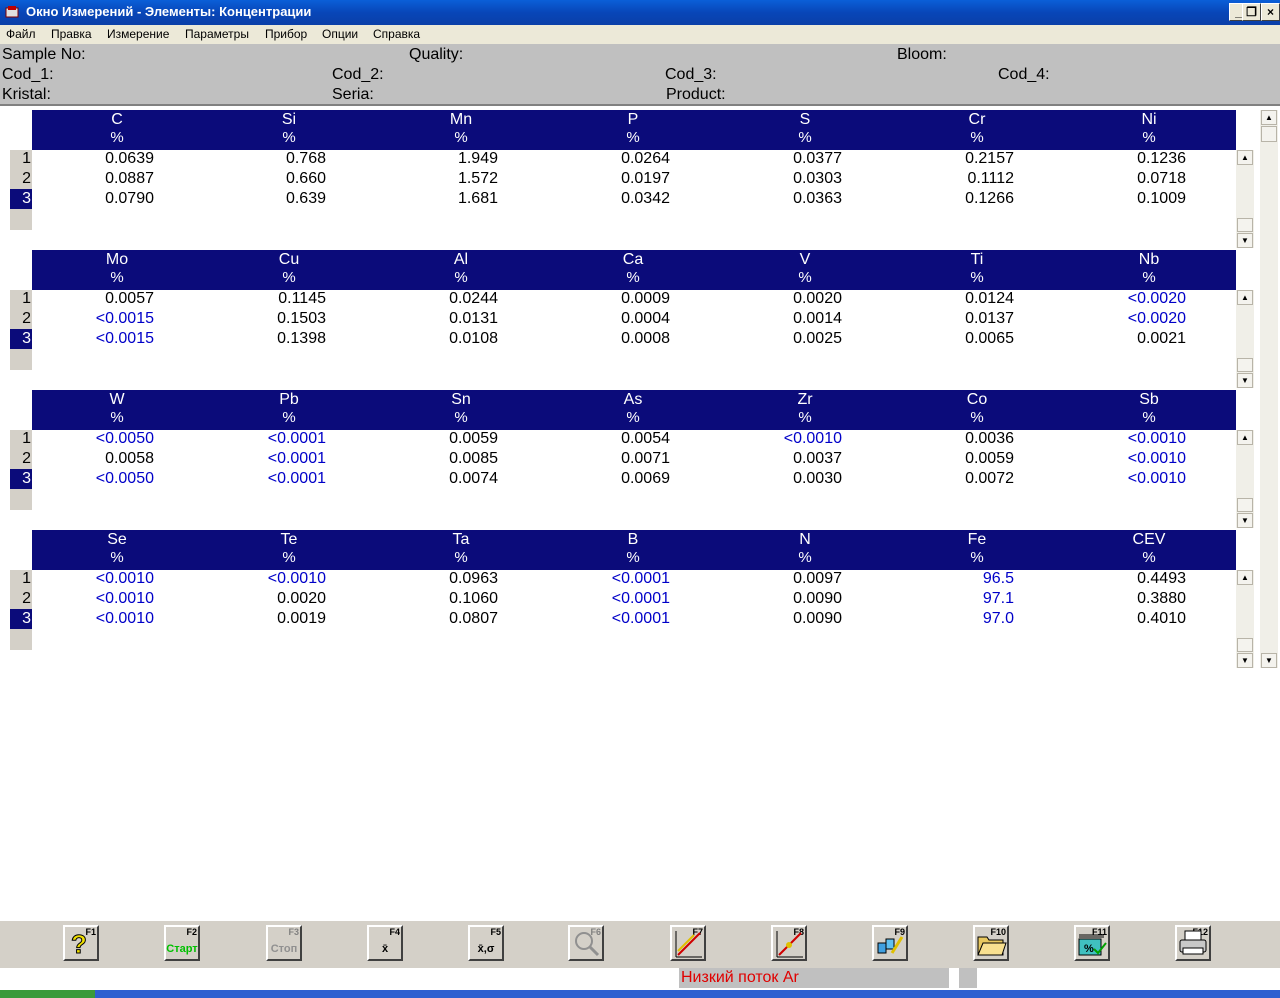  I want to click on element-symbol: P, so click(633, 119).